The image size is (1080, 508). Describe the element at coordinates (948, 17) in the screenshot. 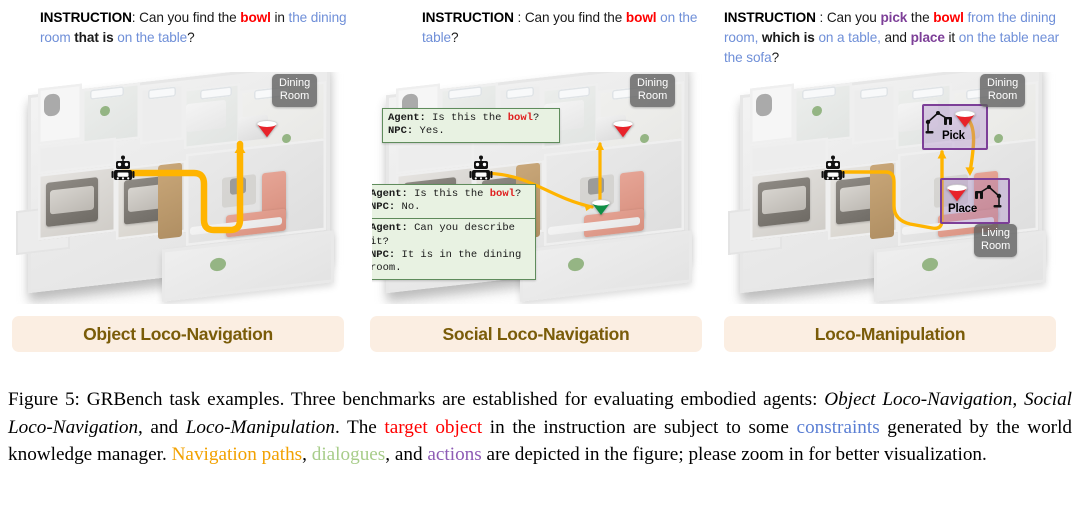

I see `instruction-target-2: bowl` at that location.